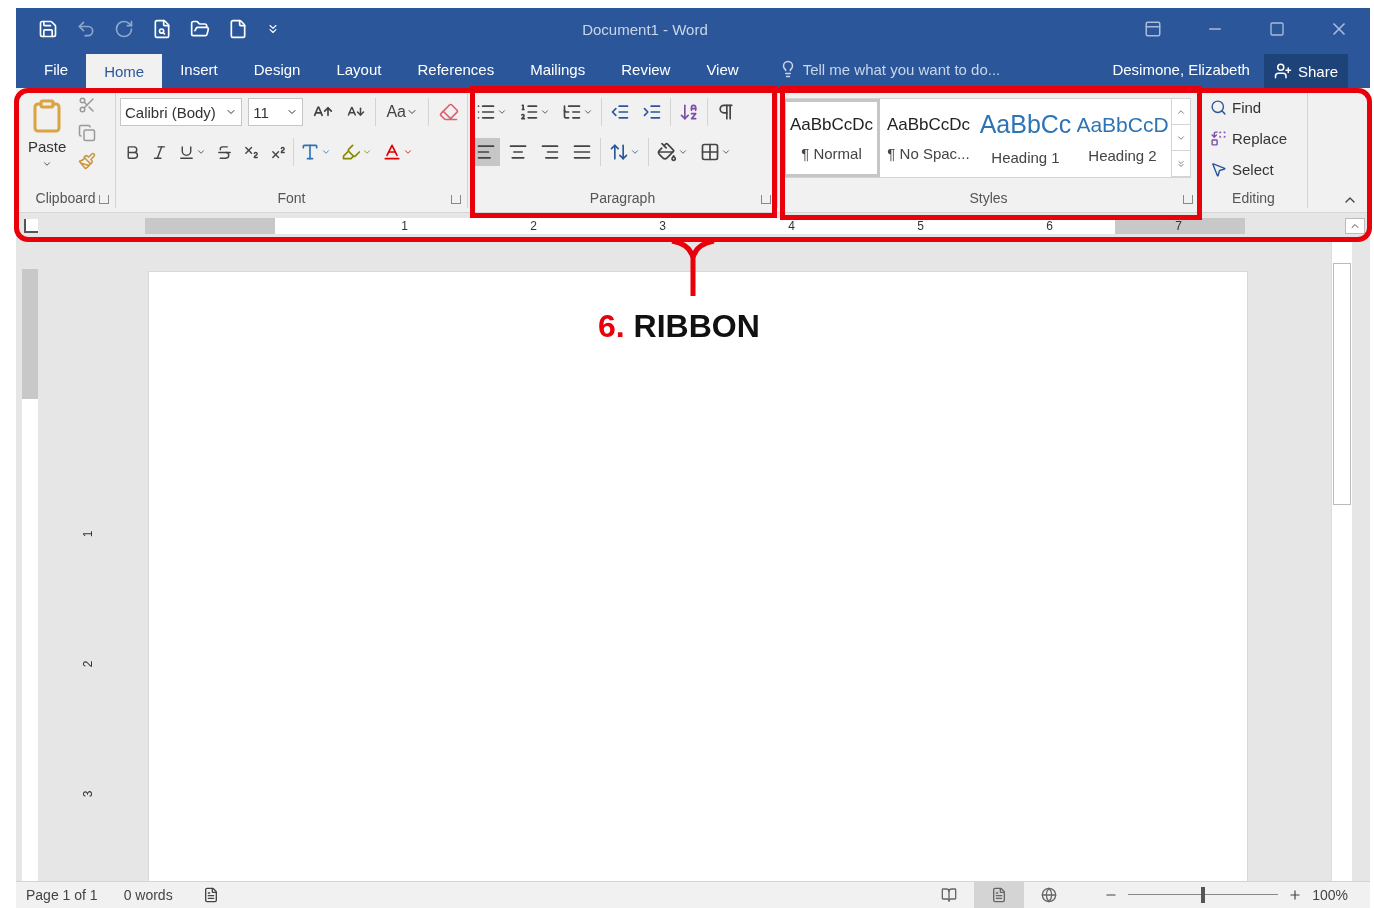 The image size is (1374, 908). I want to click on user-name: Desimone, Elizabeth, so click(1181, 69).